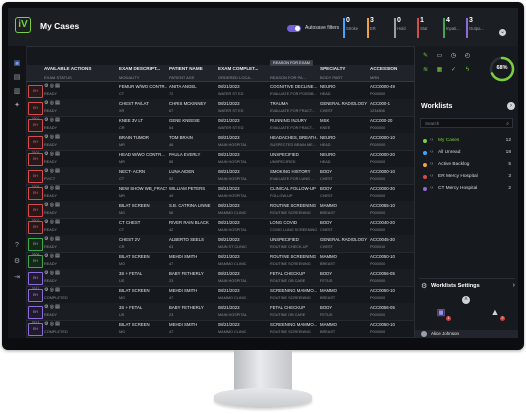 The width and height of the screenshot is (526, 414). I want to click on priority-tag: EH 3304, so click(35, 162).